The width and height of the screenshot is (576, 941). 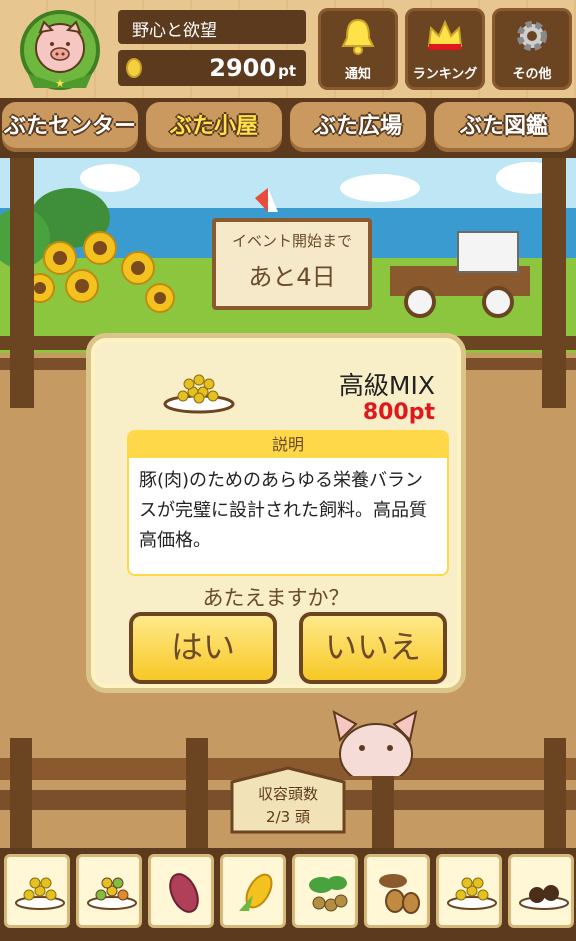 I want to click on feed-pellets-icon, so click(x=40, y=893).